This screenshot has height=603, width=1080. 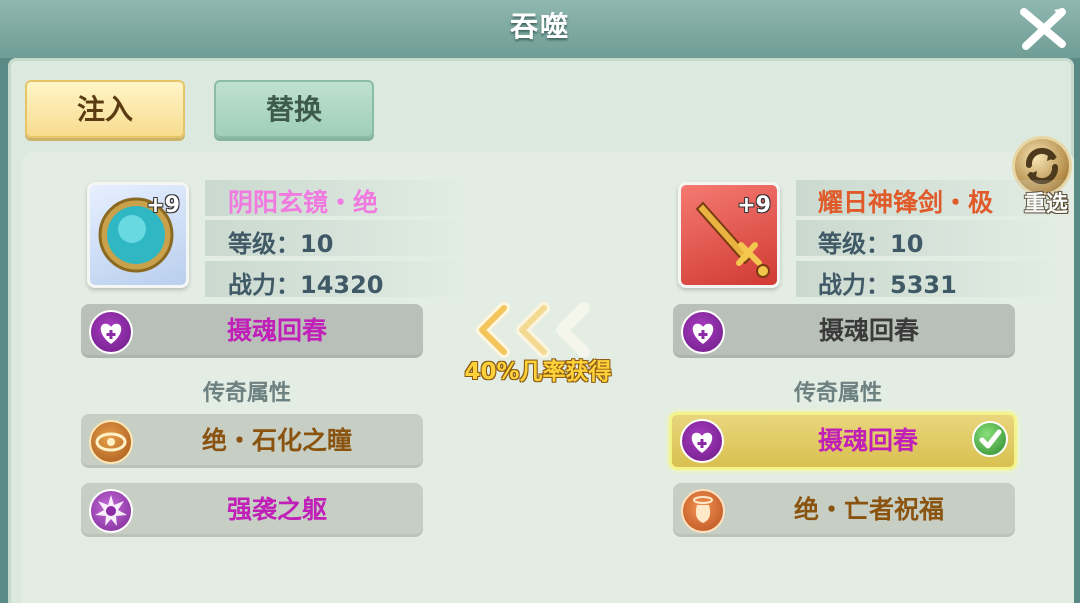 I want to click on close-icon, so click(x=1043, y=29).